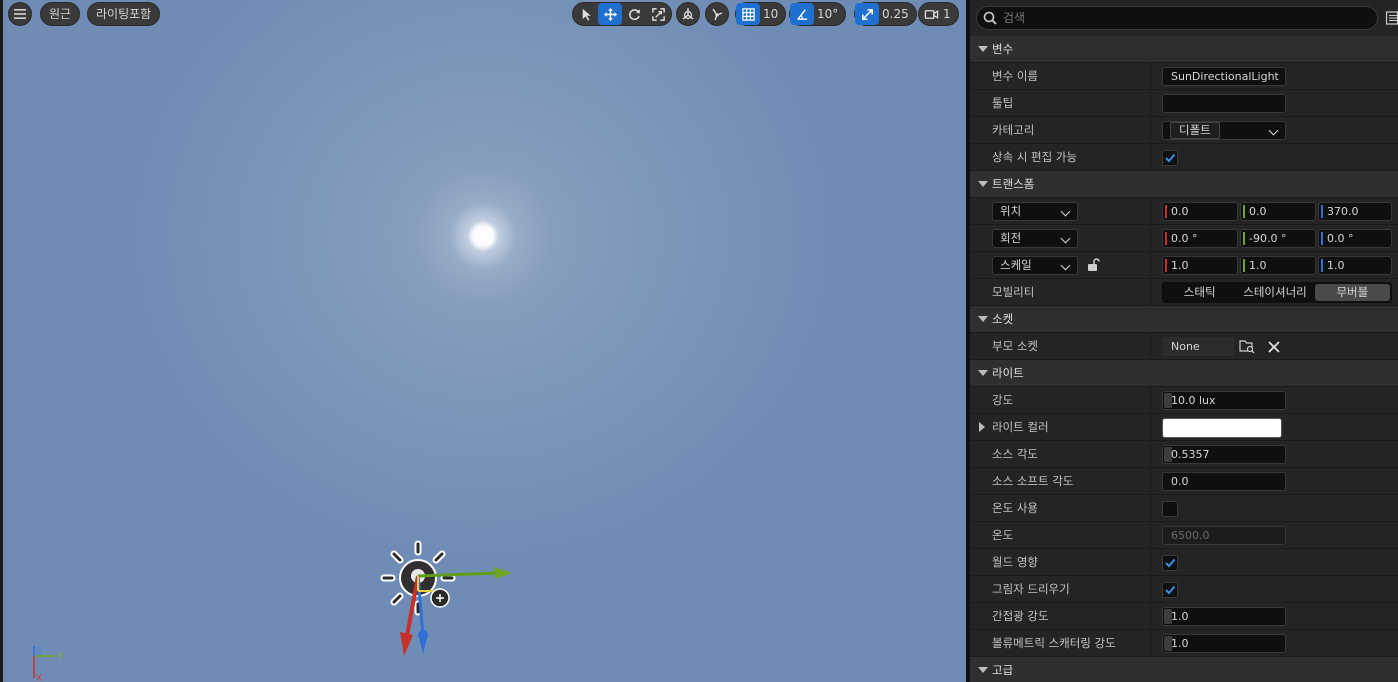 This screenshot has height=682, width=1398. What do you see at coordinates (1224, 400) in the screenshot?
I see `intensity-field: 10.0 lux` at bounding box center [1224, 400].